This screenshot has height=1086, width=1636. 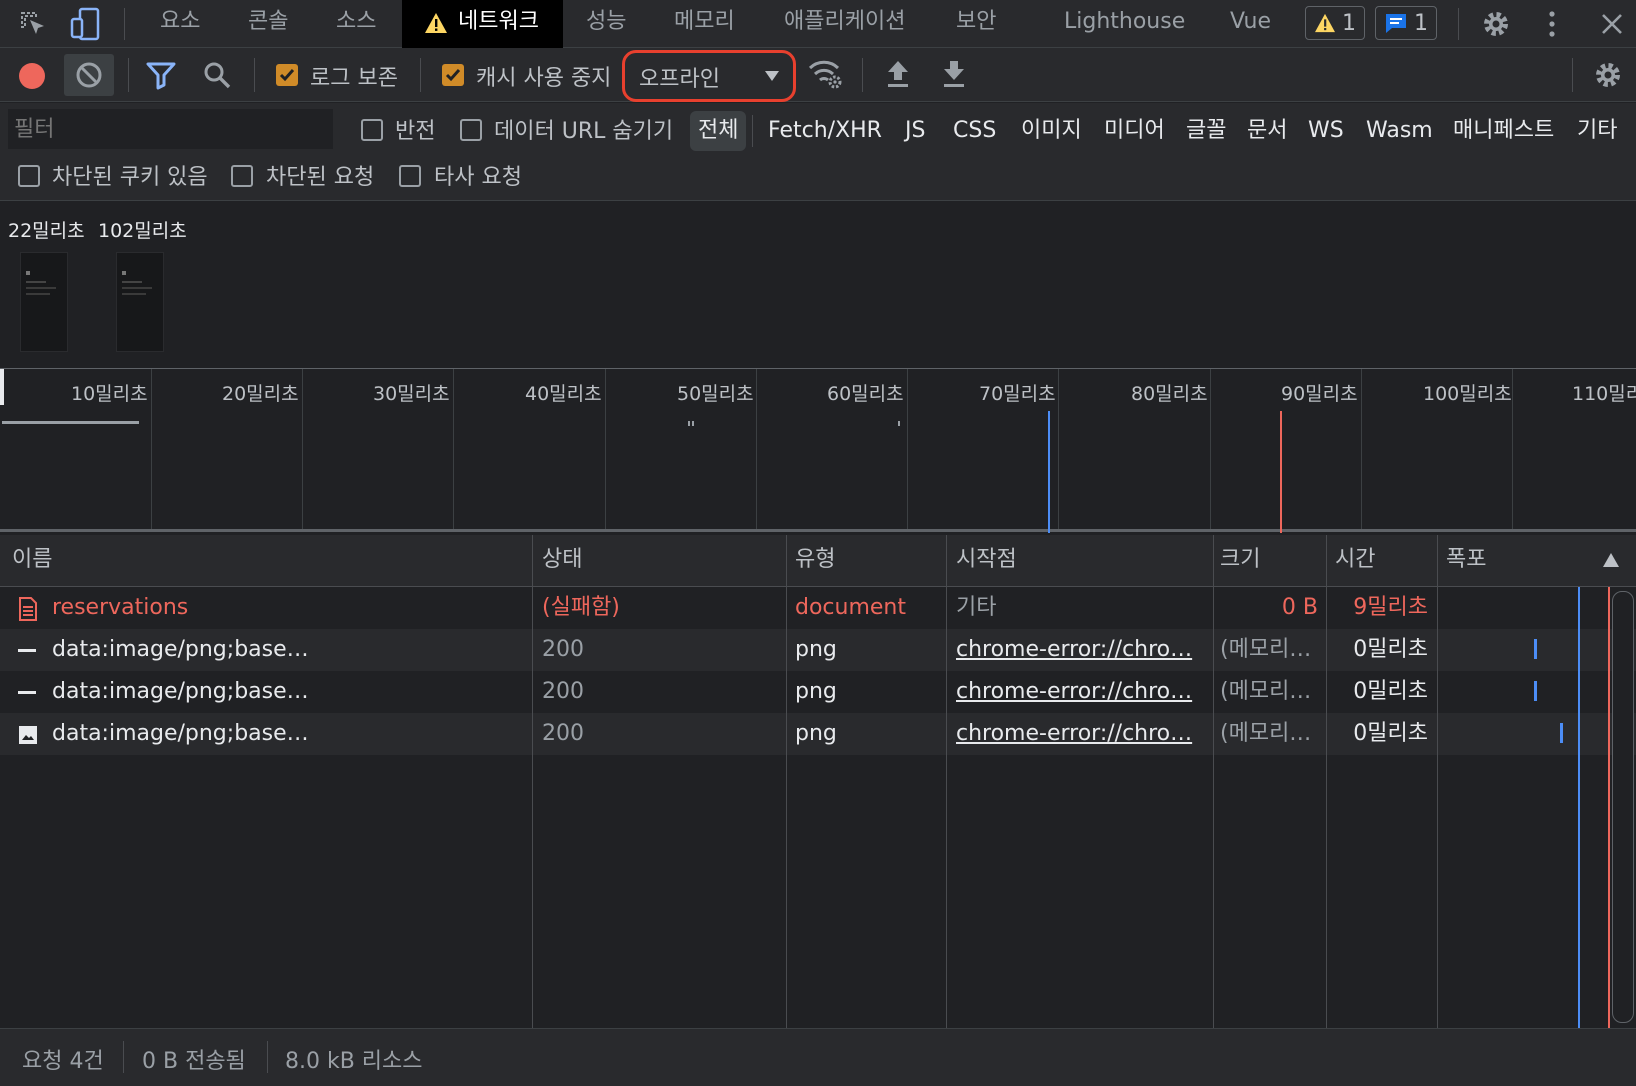 I want to click on tab-performance: 성능, so click(x=606, y=24).